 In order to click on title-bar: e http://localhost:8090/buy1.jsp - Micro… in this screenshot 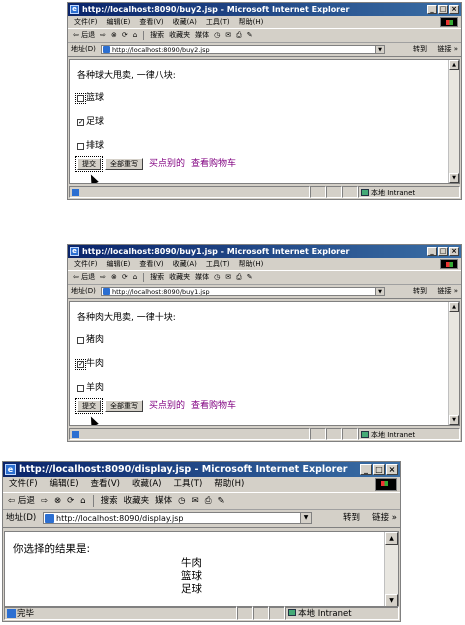, I will do `click(264, 251)`.